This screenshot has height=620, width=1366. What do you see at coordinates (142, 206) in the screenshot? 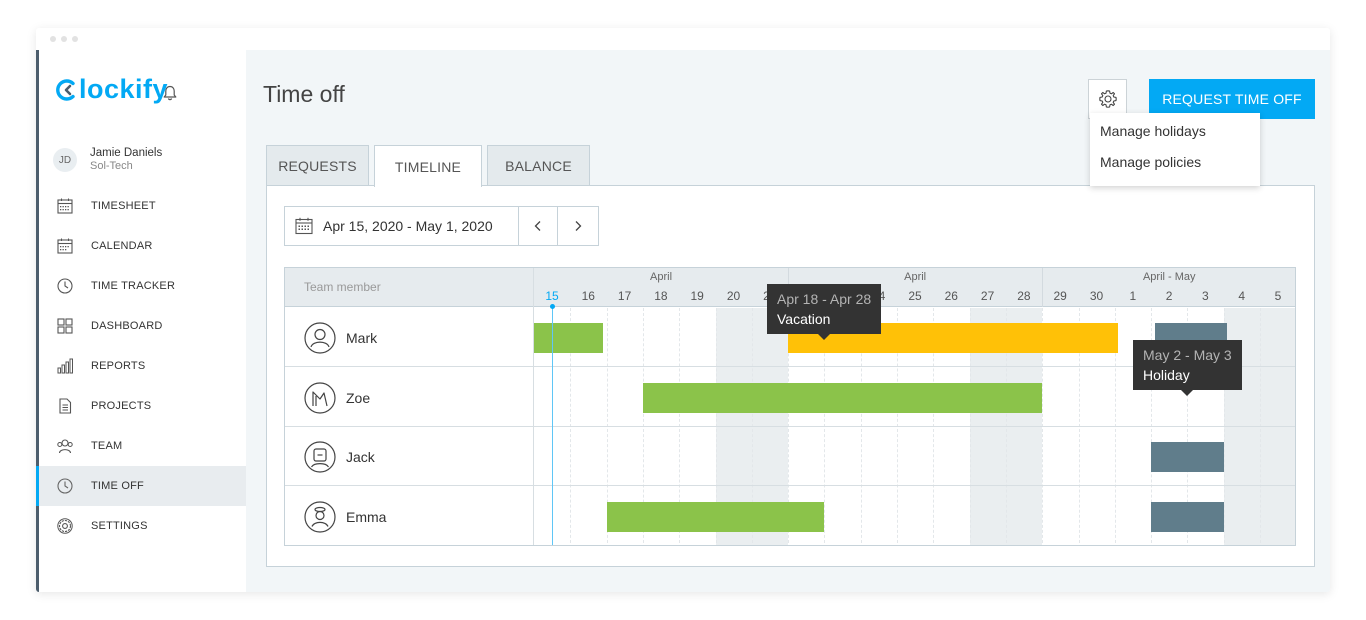
I see `sidebar-item-timesheet: TIMESHEET` at bounding box center [142, 206].